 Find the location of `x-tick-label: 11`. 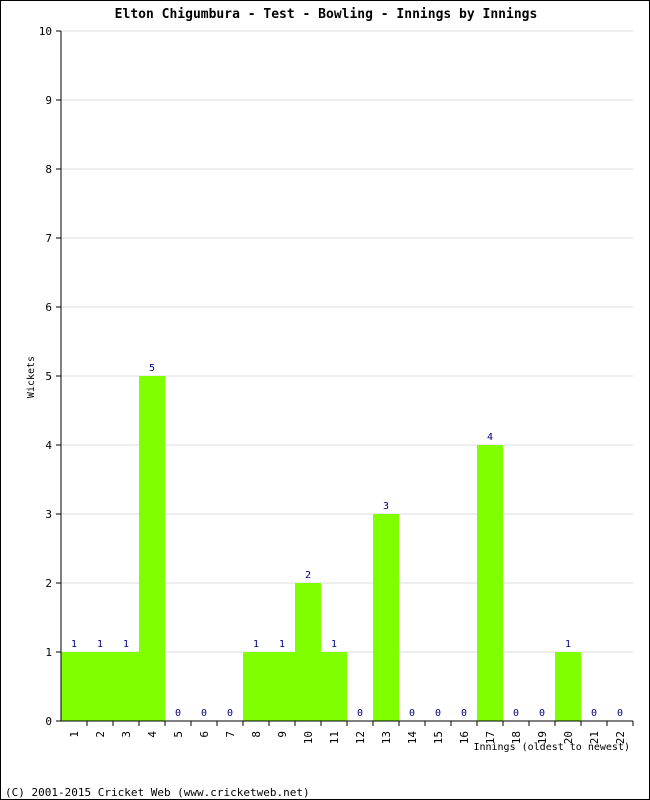

x-tick-label: 11 is located at coordinates (334, 737).